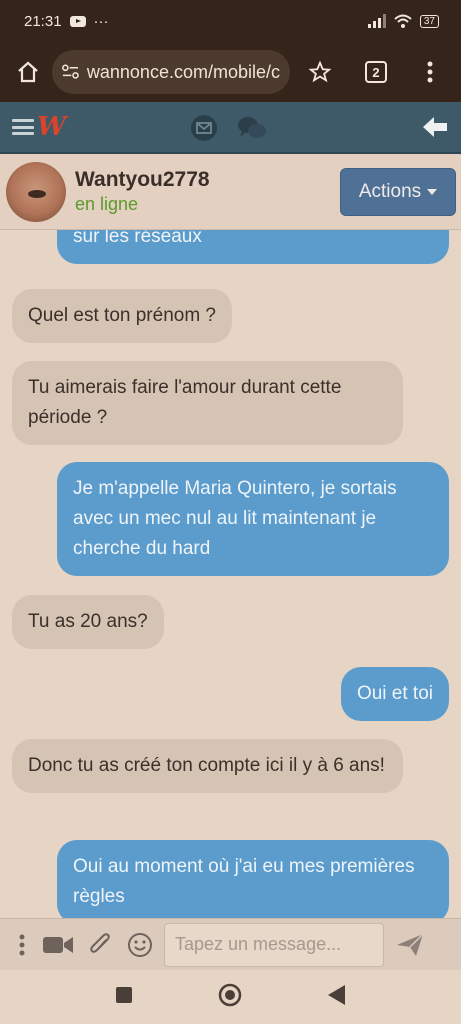  I want to click on message-input, so click(274, 944).